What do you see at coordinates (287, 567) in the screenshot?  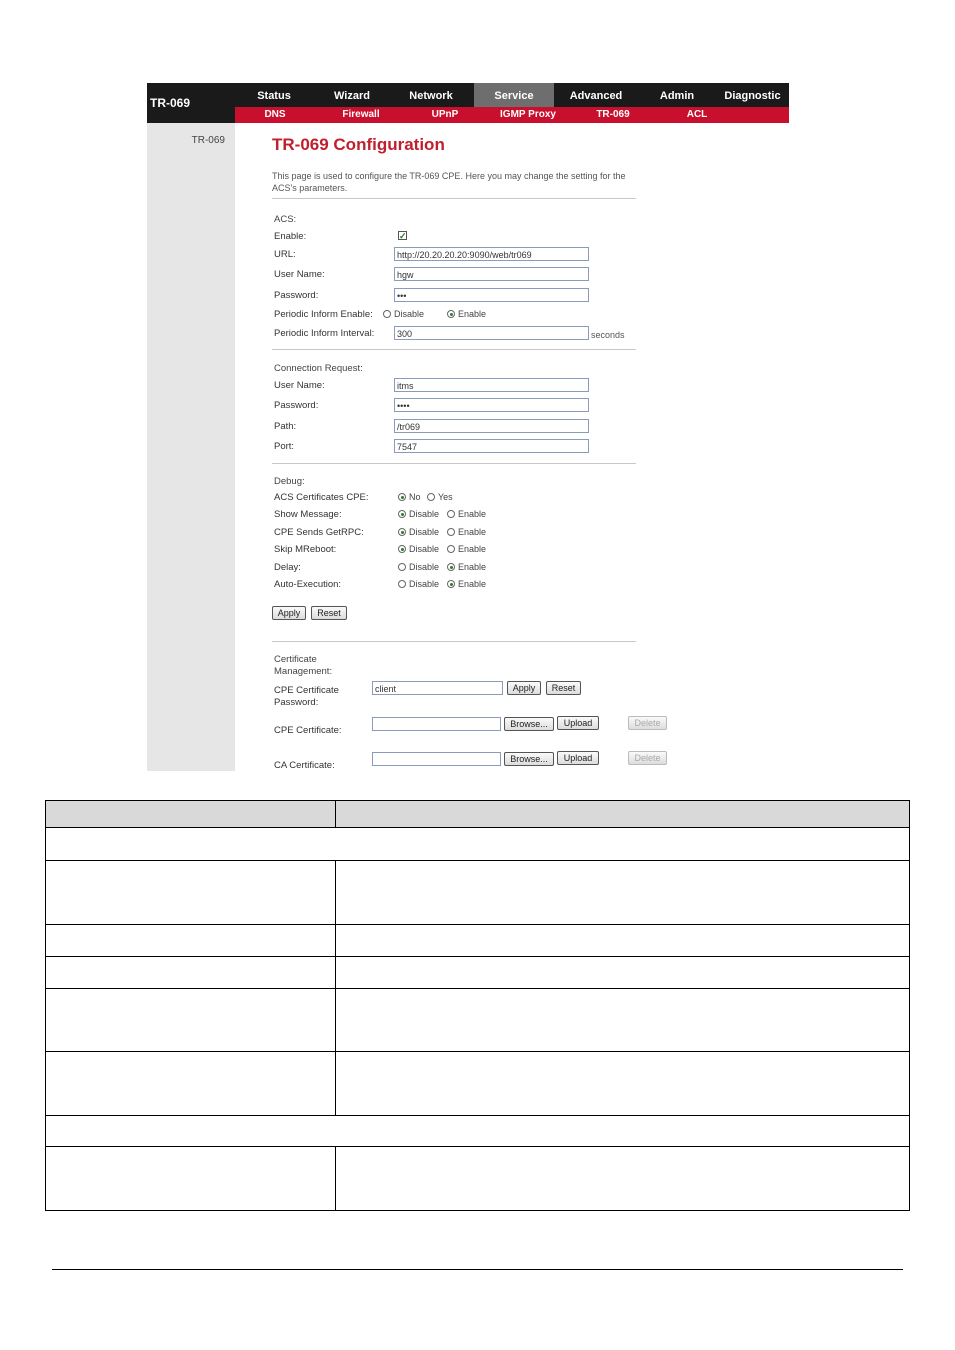 I see `delay-label: Delay:` at bounding box center [287, 567].